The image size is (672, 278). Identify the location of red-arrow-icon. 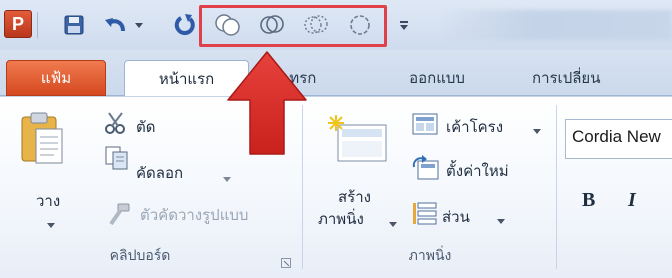
(267, 103).